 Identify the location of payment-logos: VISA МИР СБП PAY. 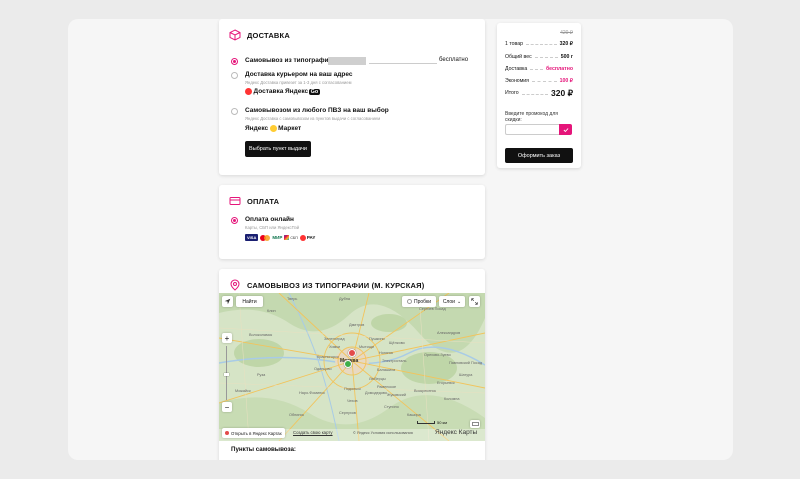
(280, 237).